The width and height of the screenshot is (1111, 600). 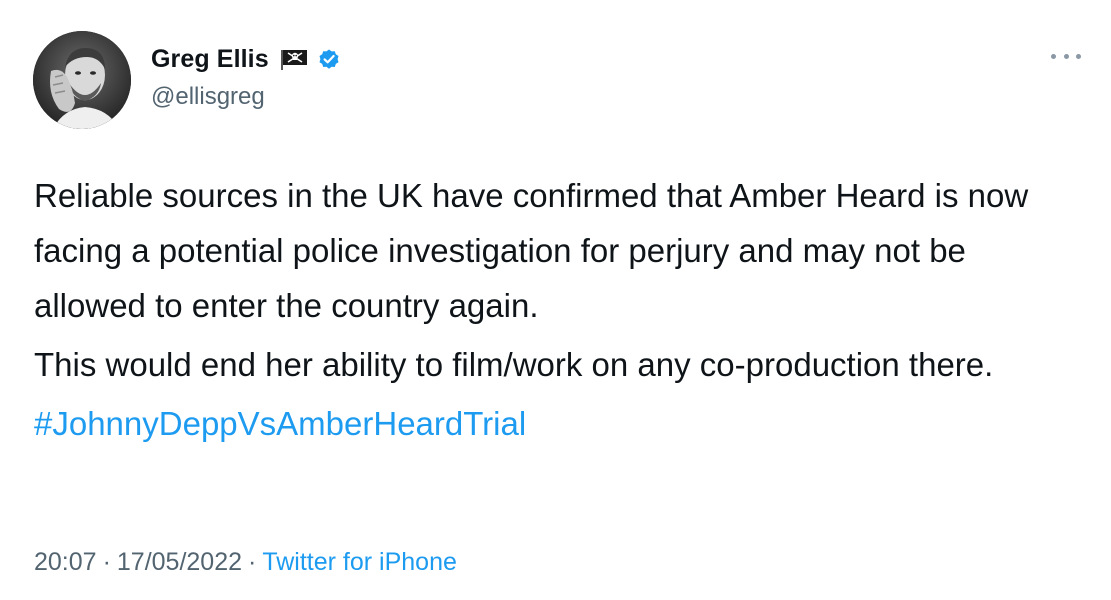 What do you see at coordinates (1053, 56) in the screenshot?
I see `more-dots-icon` at bounding box center [1053, 56].